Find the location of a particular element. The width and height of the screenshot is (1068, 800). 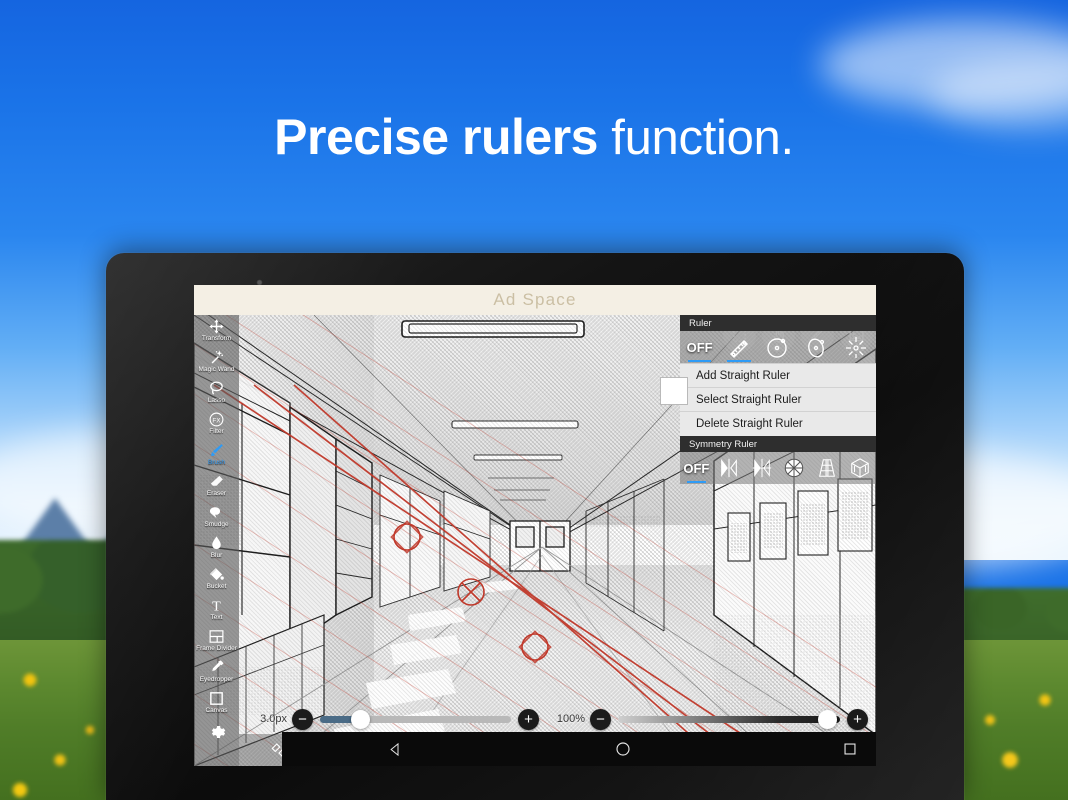

sidebar-item-bucket: Bucket is located at coordinates (216, 580).